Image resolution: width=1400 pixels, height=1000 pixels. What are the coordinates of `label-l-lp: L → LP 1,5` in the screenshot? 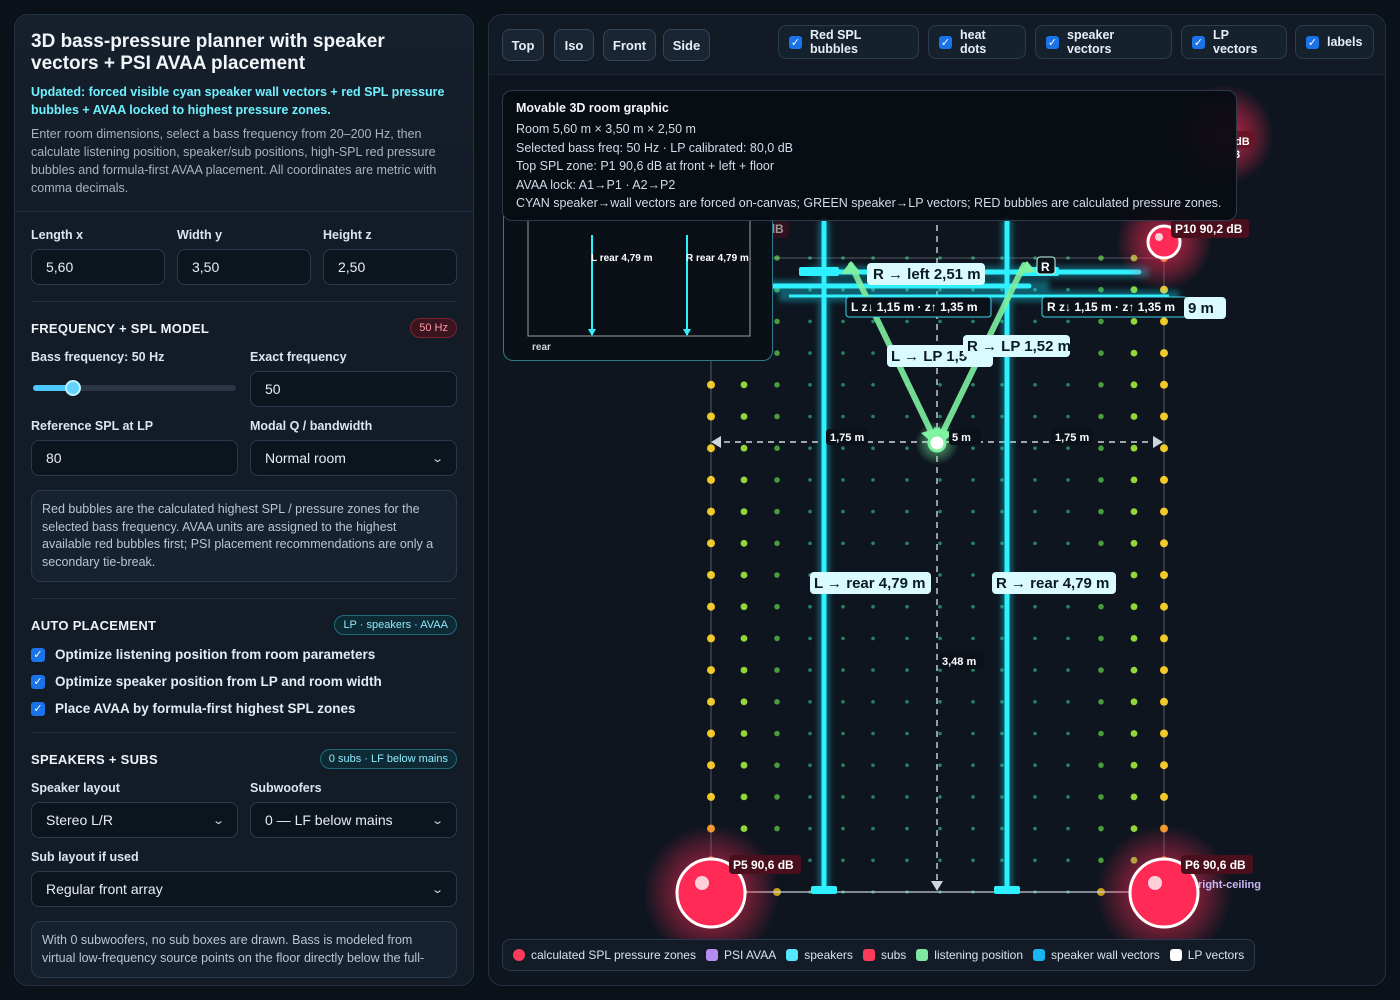 It's located at (929, 356).